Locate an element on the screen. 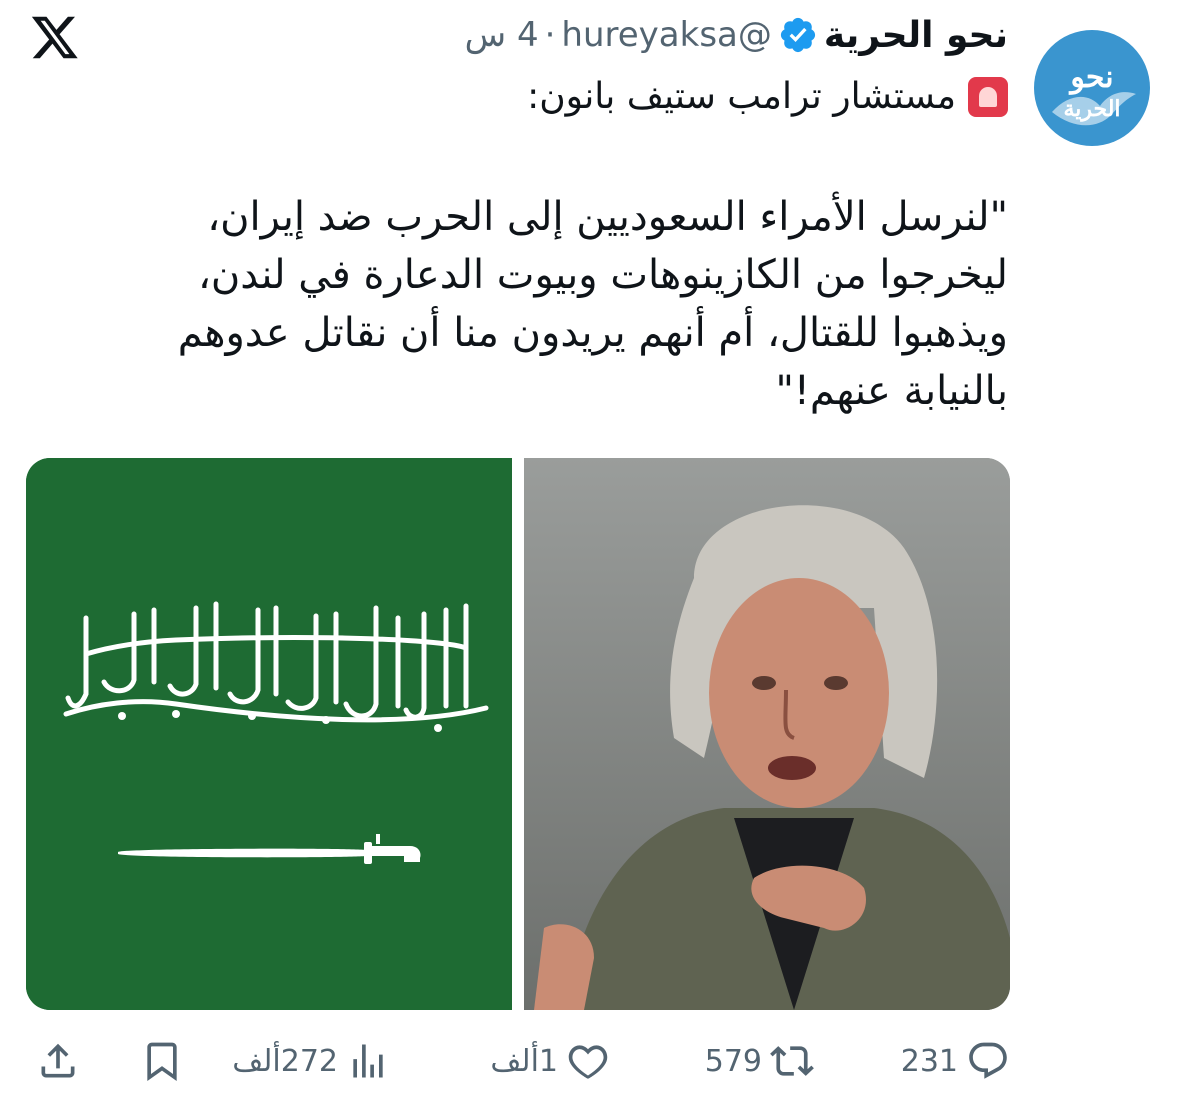 This screenshot has height=1096, width=1200. repost-count: 579 is located at coordinates (733, 1061).